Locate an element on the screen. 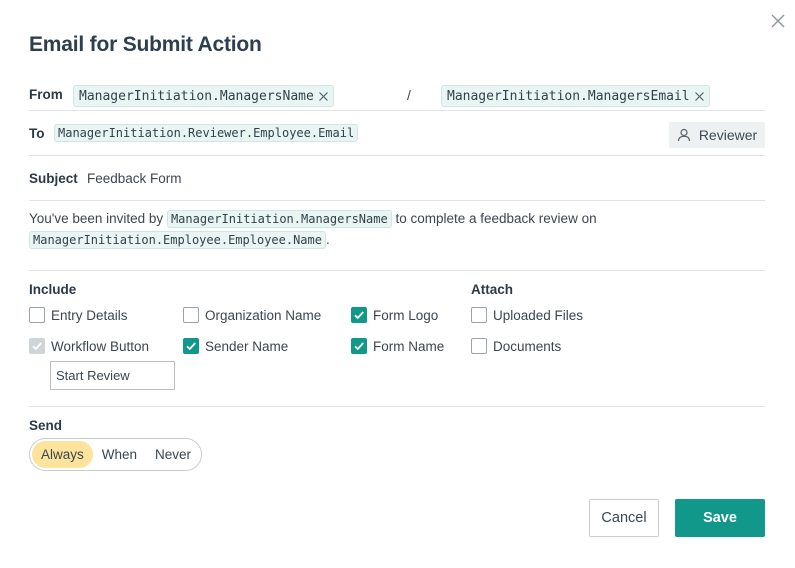 This screenshot has width=795, height=568. checkbox-label: Form Logo is located at coordinates (406, 315).